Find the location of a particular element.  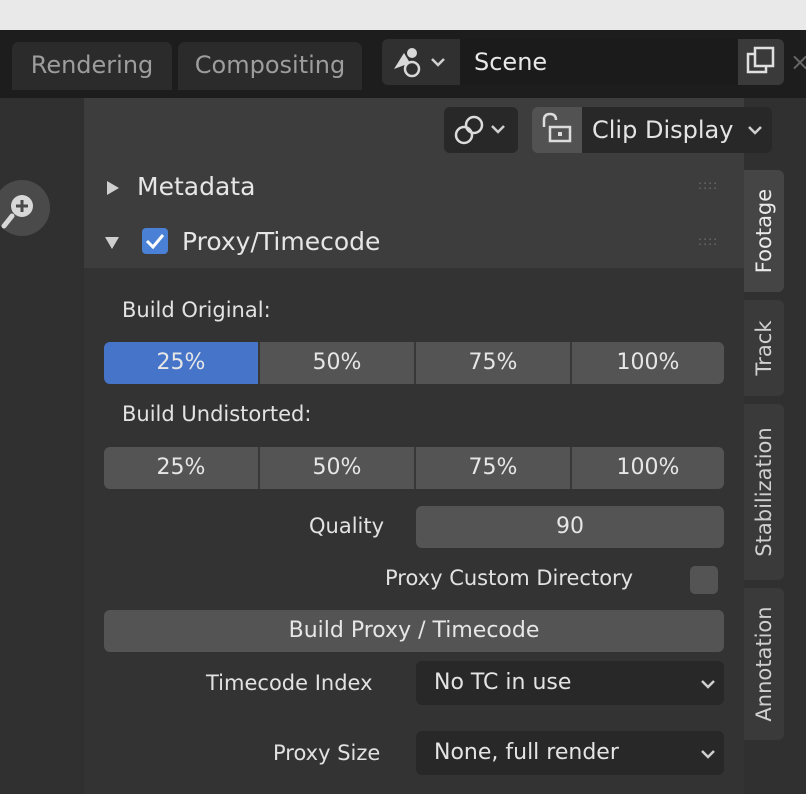

tab-rendering-label: Rendering is located at coordinates (92, 65).